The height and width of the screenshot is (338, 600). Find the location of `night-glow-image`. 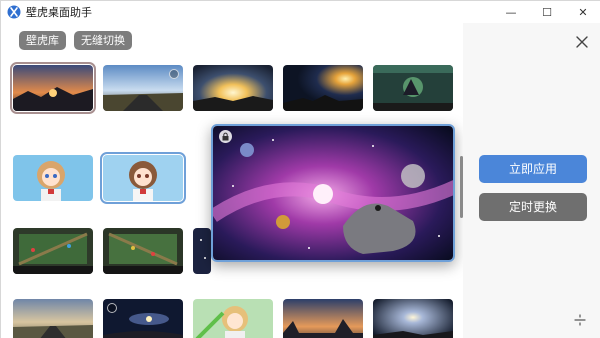

night-glow-image is located at coordinates (413, 318).